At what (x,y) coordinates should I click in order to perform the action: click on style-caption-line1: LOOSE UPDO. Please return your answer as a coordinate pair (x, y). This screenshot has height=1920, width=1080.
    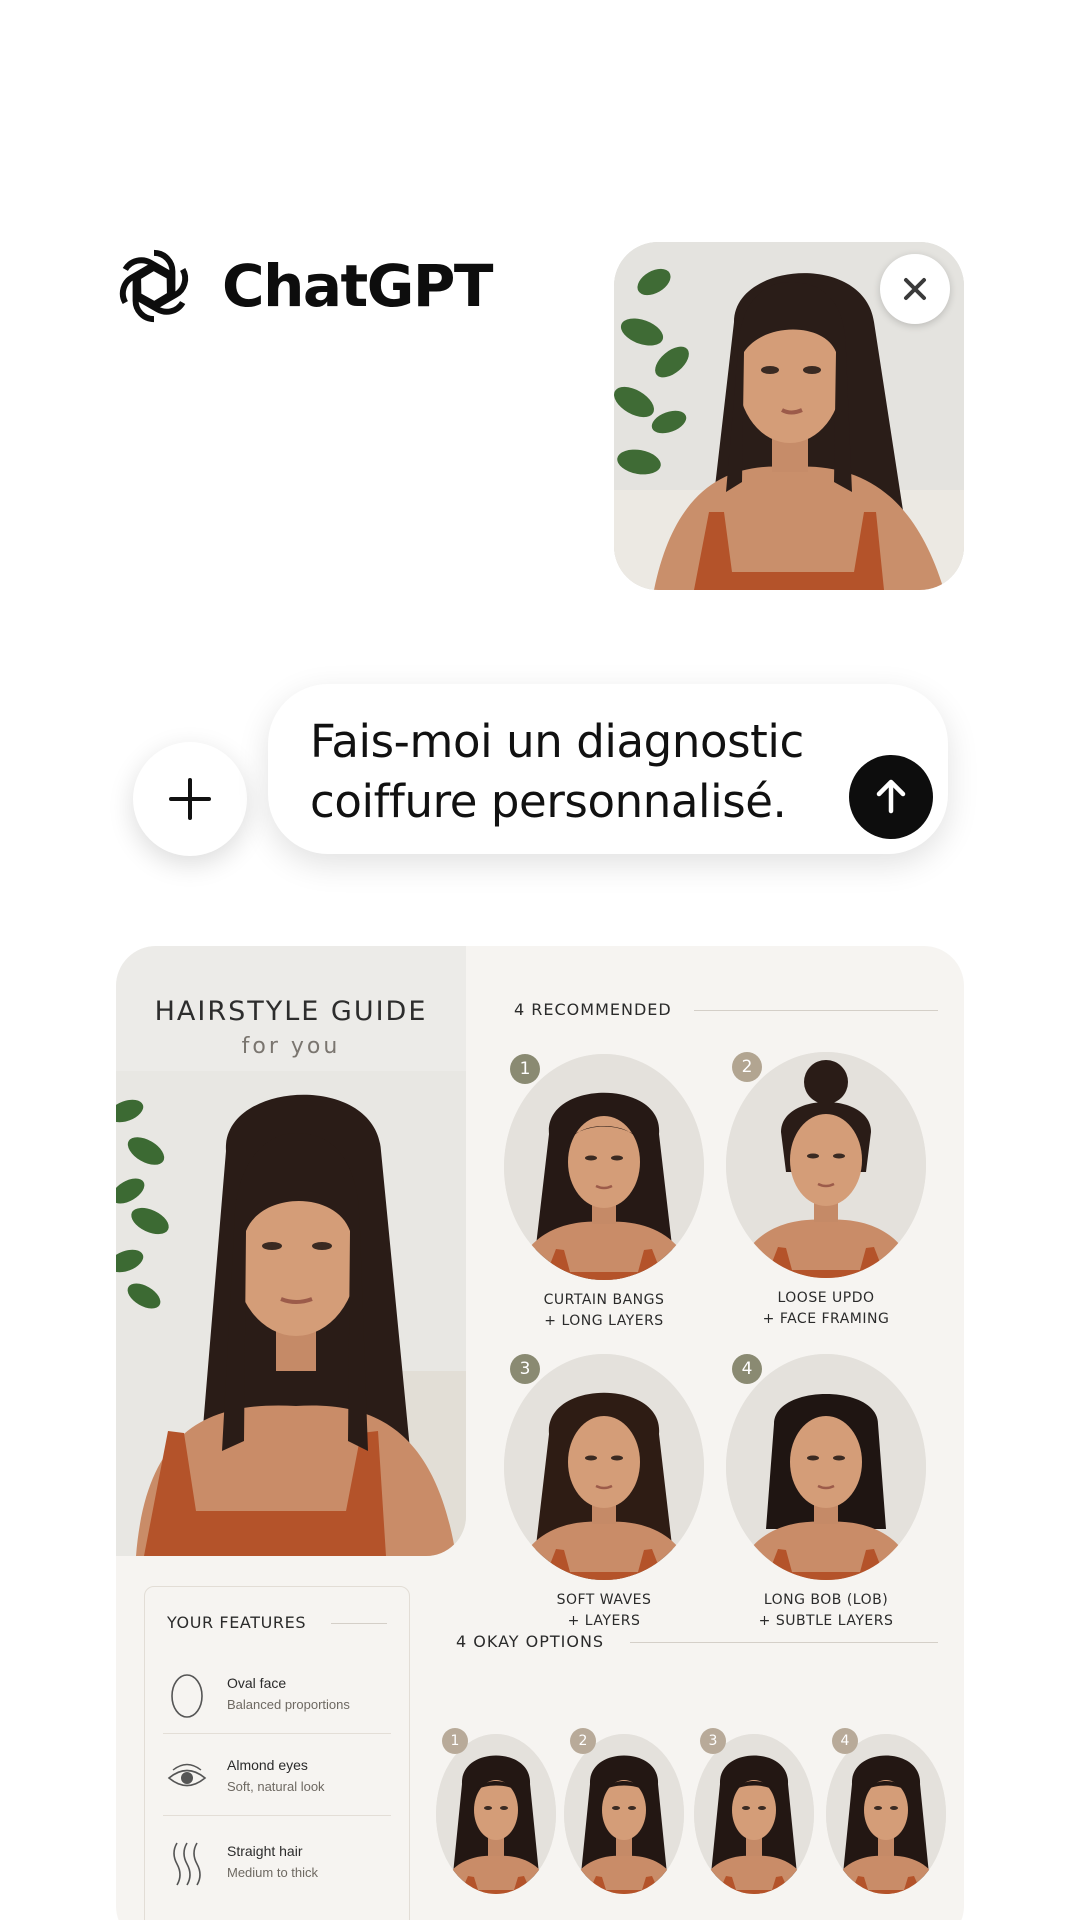
    Looking at the image, I should click on (826, 1298).